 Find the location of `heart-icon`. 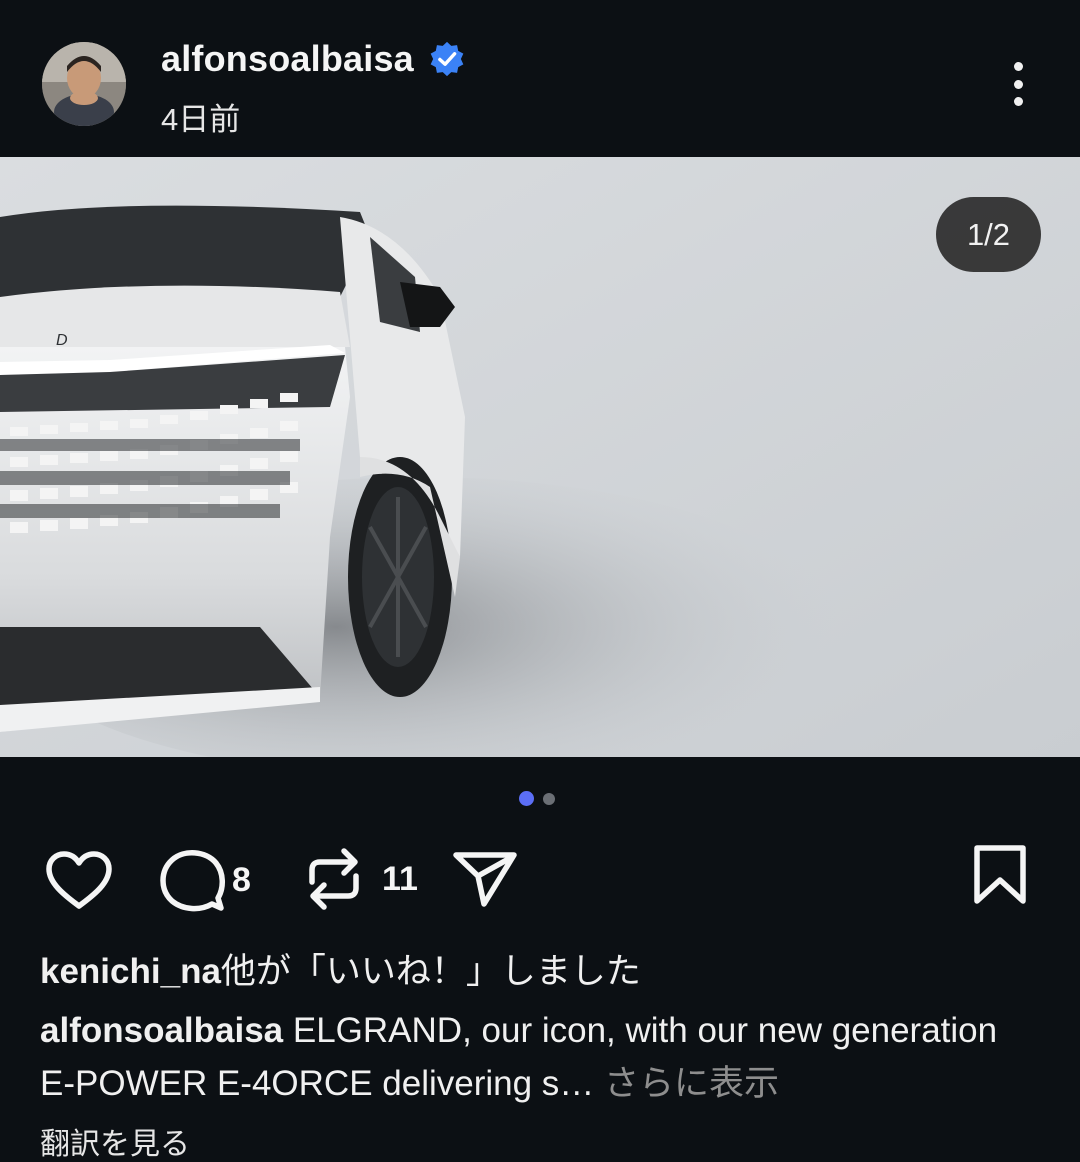

heart-icon is located at coordinates (79, 880).